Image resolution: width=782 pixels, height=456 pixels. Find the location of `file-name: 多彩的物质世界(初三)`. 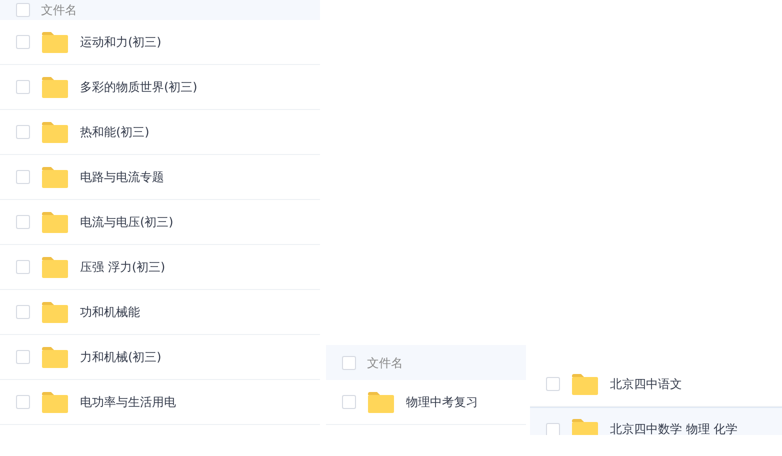

file-name: 多彩的物质世界(初三) is located at coordinates (139, 87).